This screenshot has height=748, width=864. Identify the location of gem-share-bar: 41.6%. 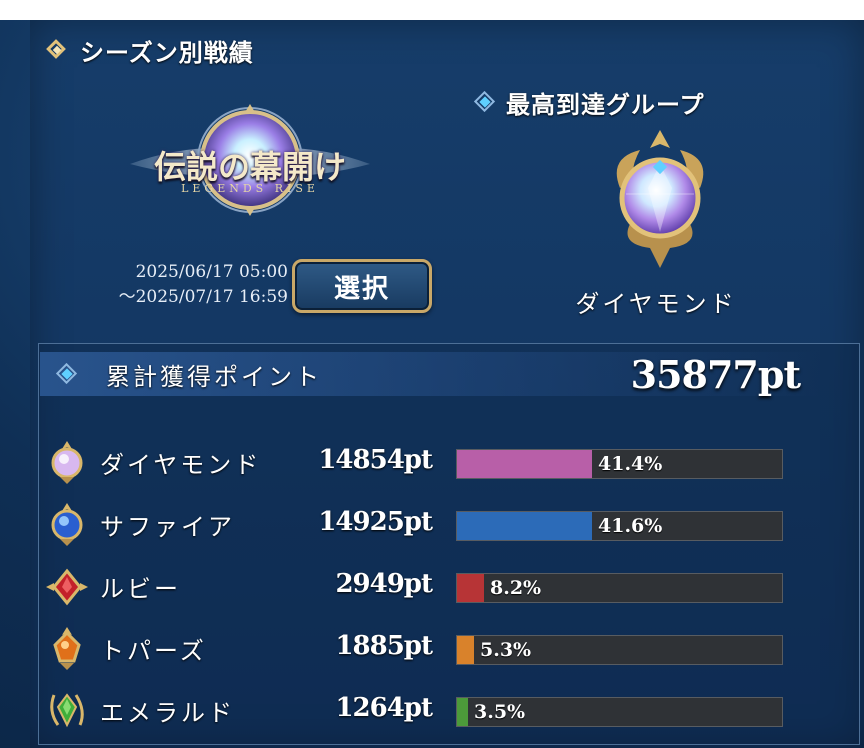
(619, 526).